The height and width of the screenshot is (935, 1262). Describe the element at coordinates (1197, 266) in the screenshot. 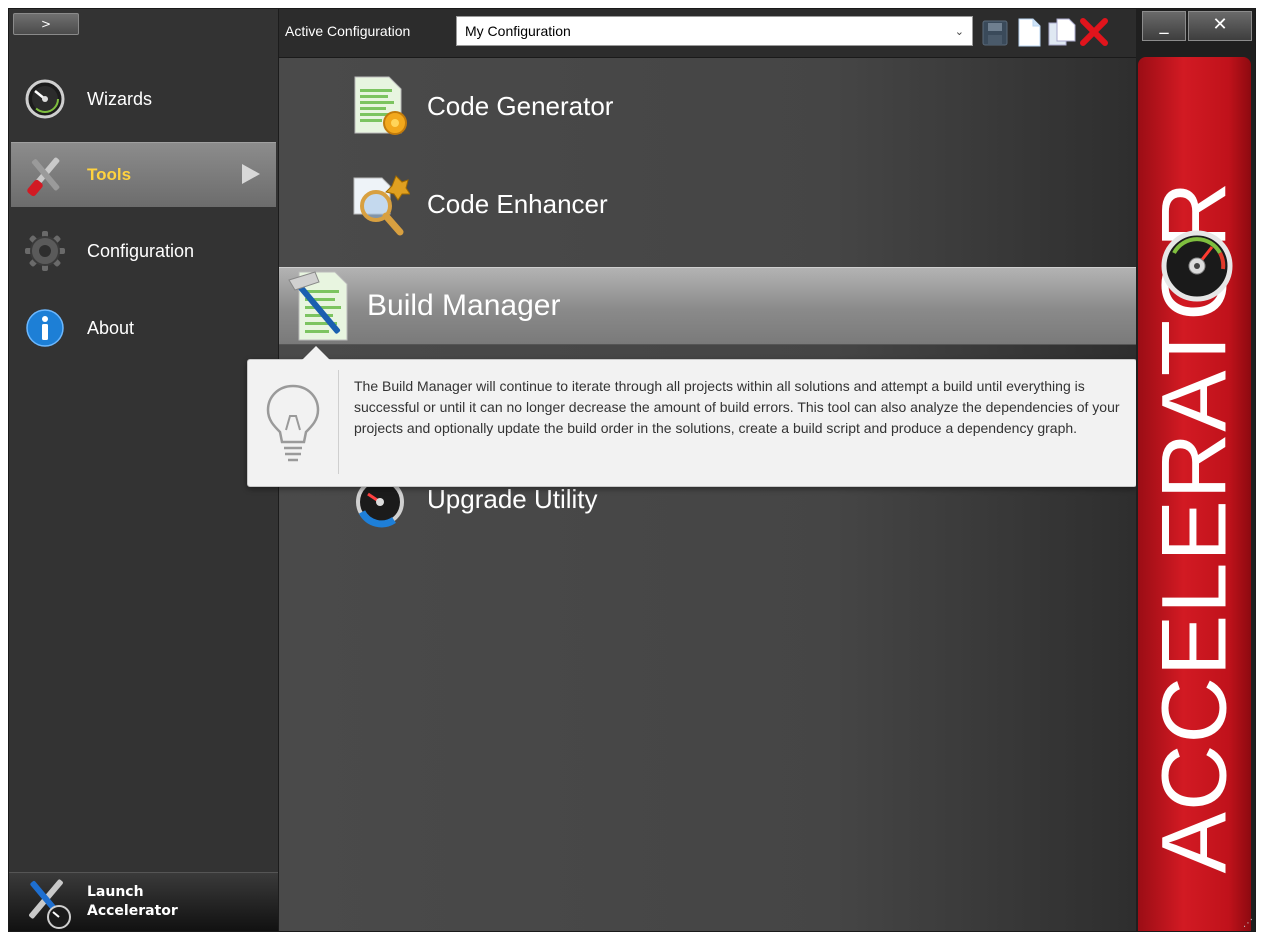

I see `speedometer-icon` at that location.